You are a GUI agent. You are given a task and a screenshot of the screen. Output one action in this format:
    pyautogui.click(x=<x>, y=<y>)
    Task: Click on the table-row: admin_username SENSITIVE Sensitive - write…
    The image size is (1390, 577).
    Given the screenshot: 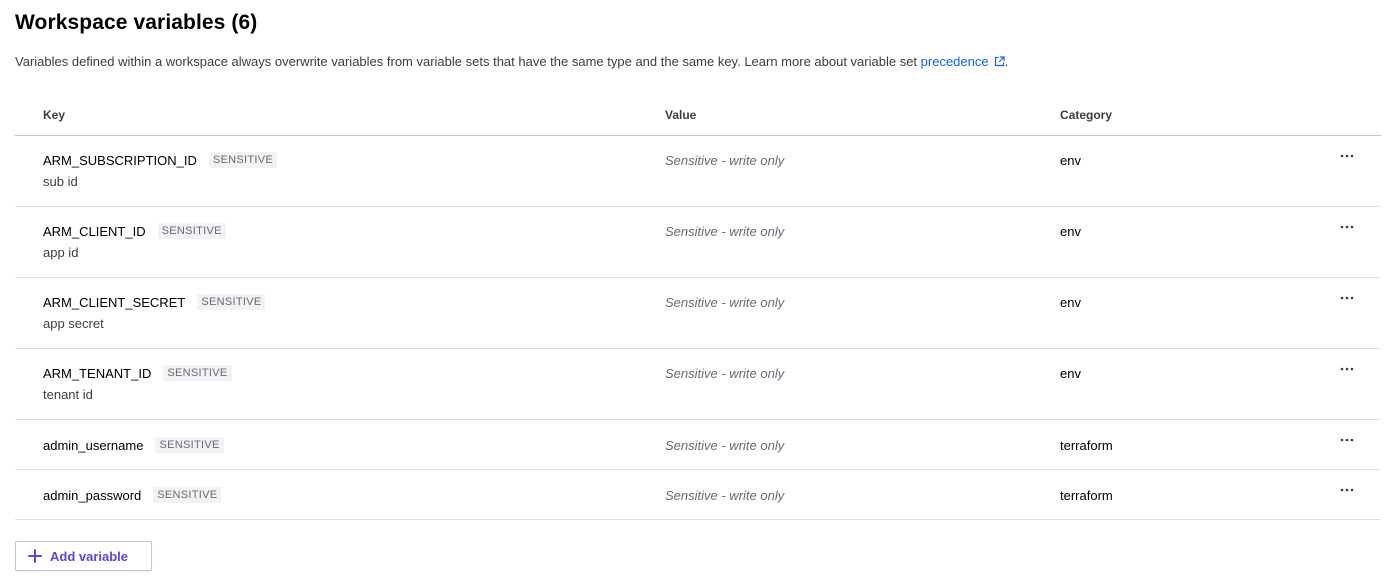 What is the action you would take?
    pyautogui.click(x=698, y=445)
    